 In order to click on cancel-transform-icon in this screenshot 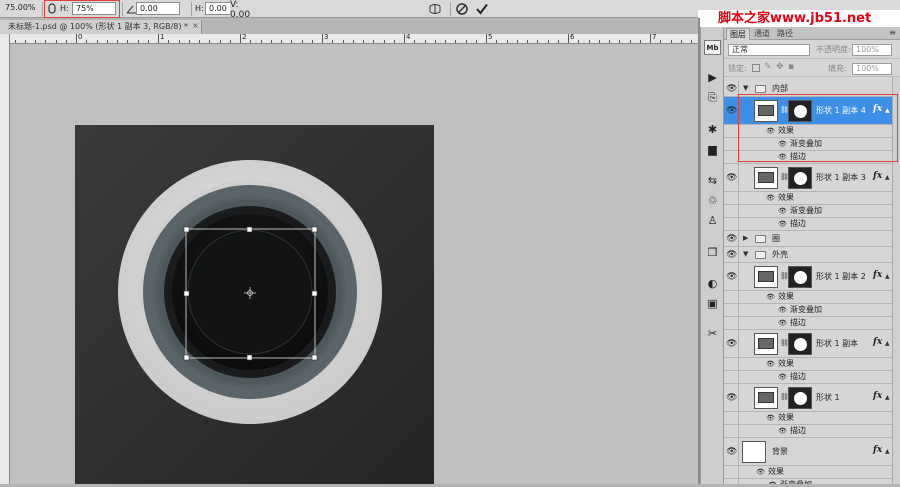, I will do `click(462, 8)`.